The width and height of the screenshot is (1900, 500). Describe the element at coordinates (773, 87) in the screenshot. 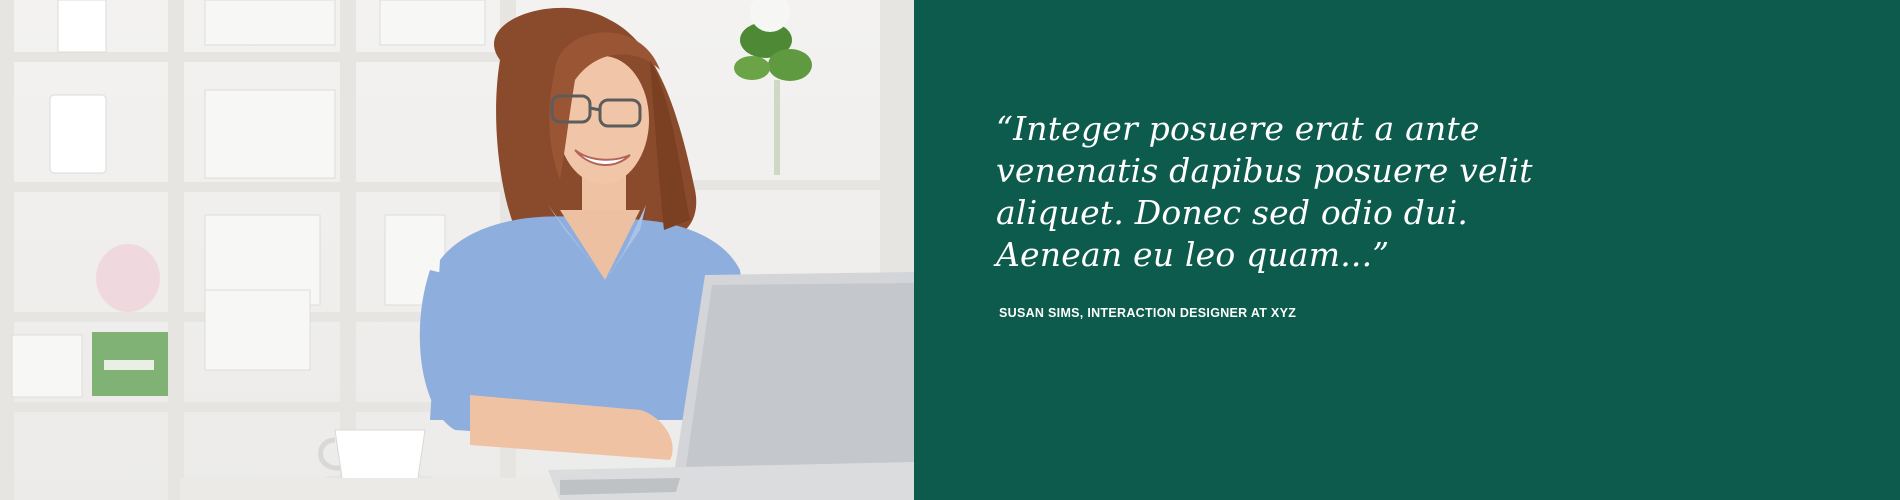

I see `plant` at that location.